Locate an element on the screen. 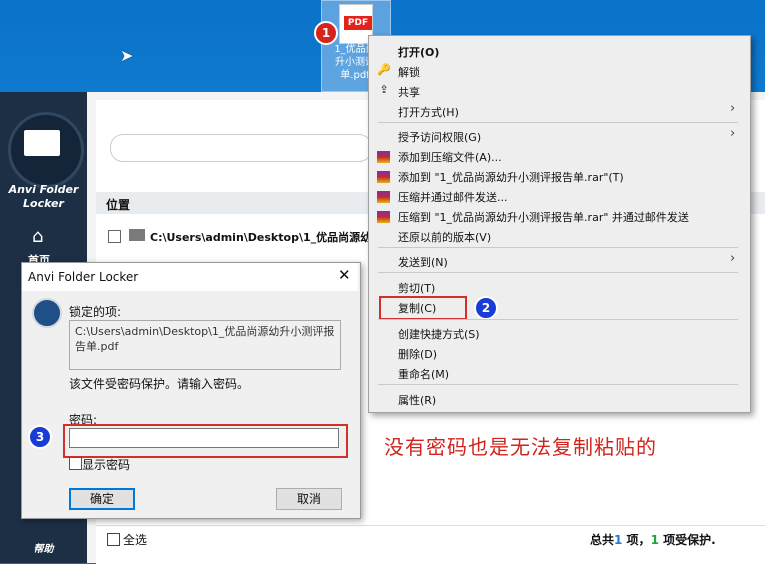 The width and height of the screenshot is (765, 564). menu-item-add-to-rar: 添加到 "1_优品尚源幼升小测评报告单.rar"(T) is located at coordinates (511, 177).